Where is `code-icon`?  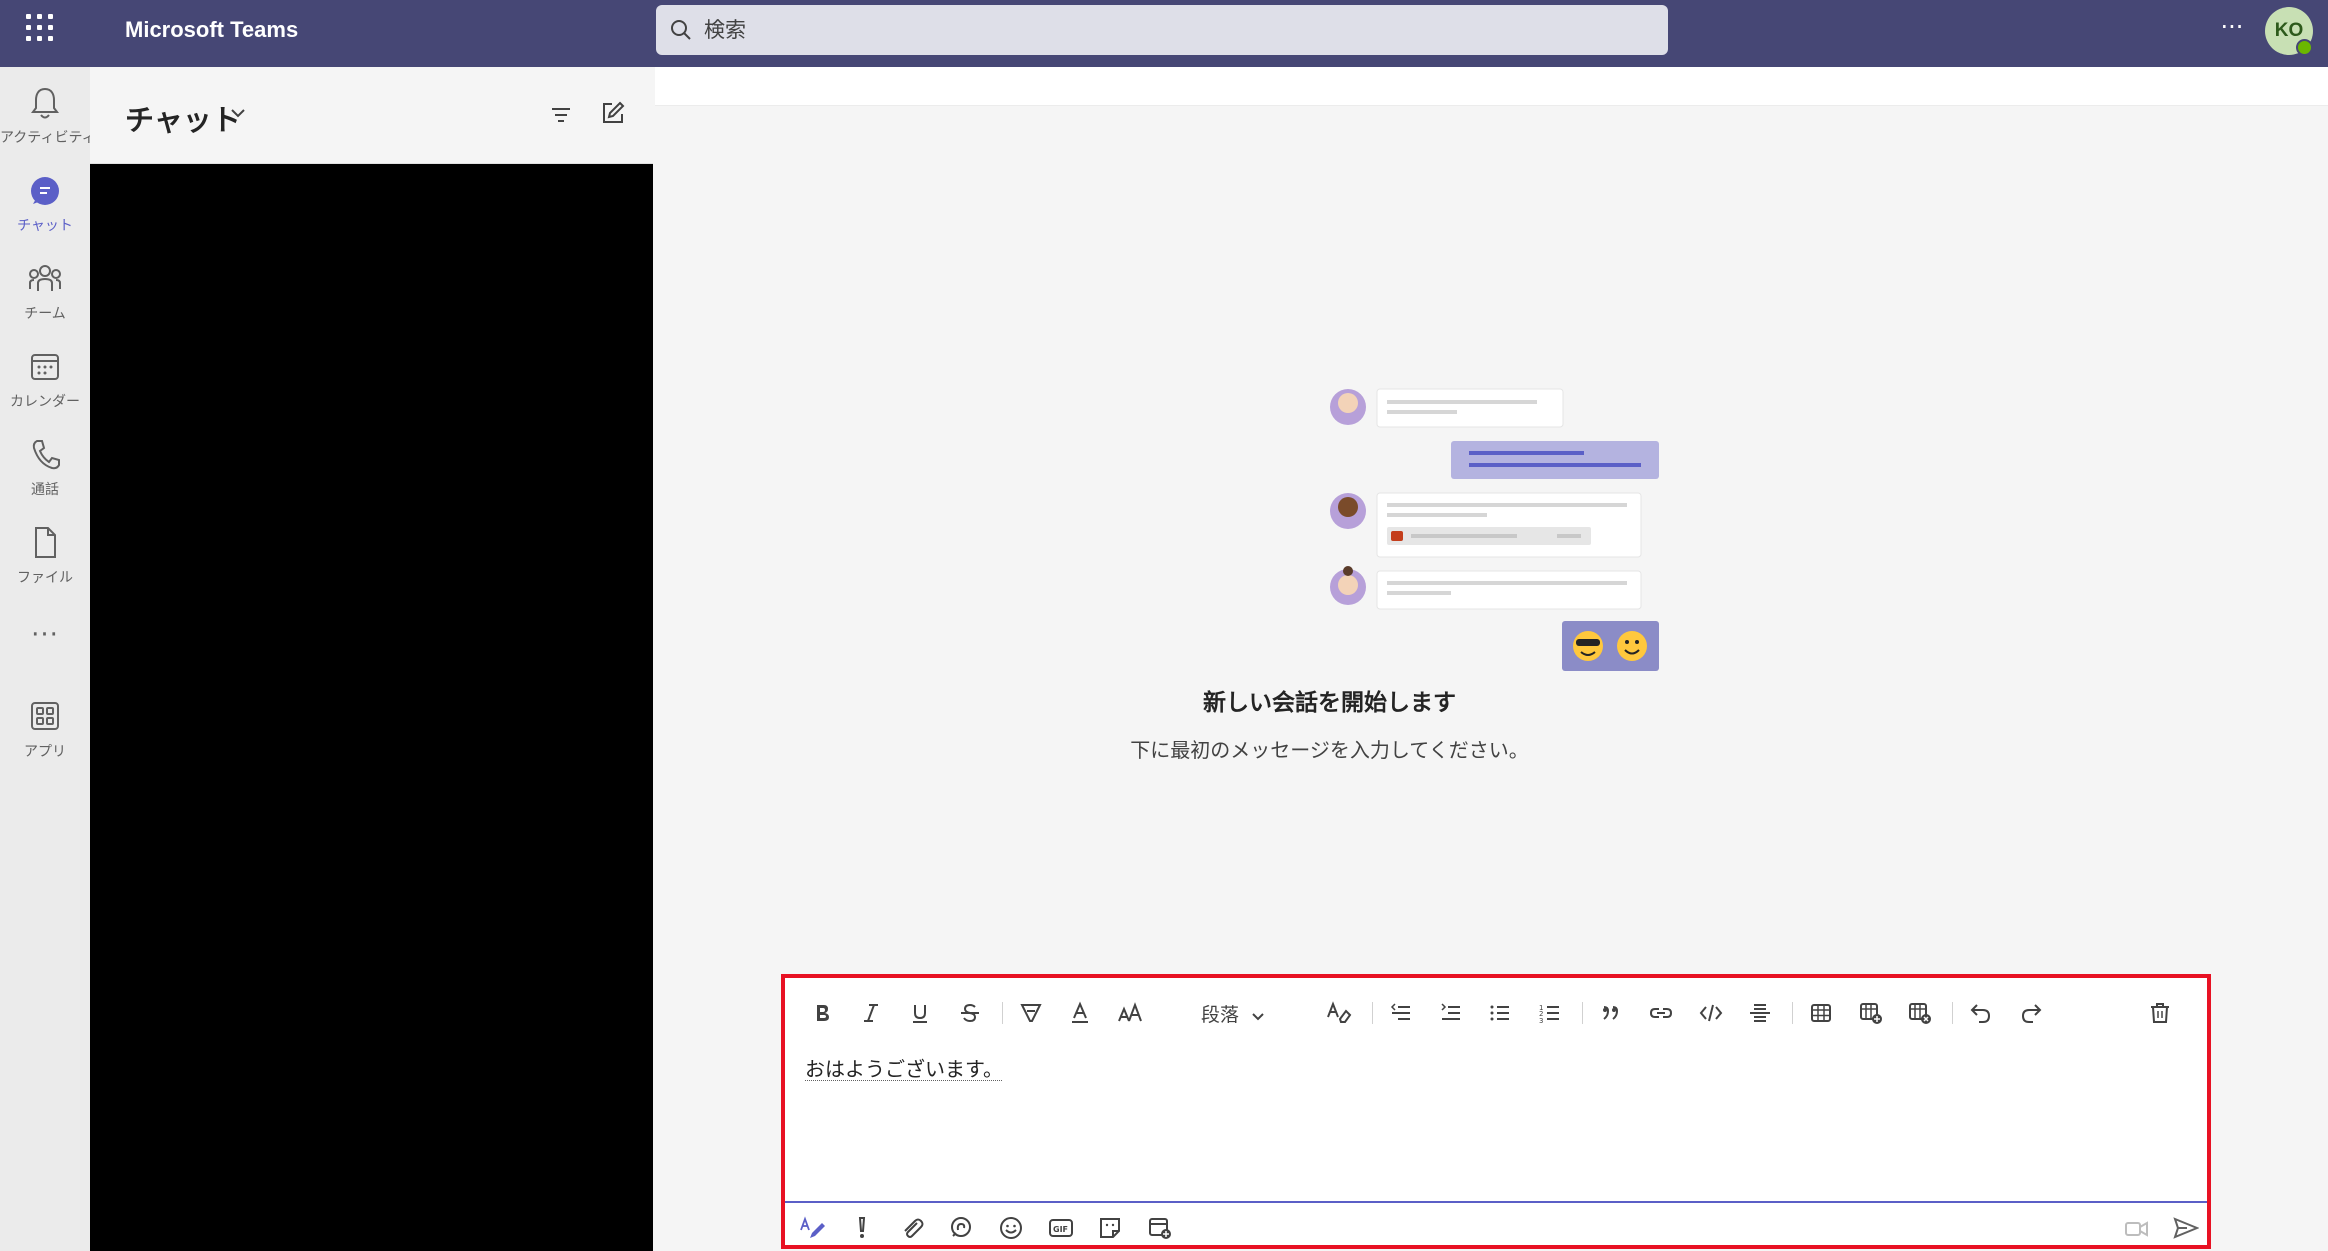 code-icon is located at coordinates (1711, 1013).